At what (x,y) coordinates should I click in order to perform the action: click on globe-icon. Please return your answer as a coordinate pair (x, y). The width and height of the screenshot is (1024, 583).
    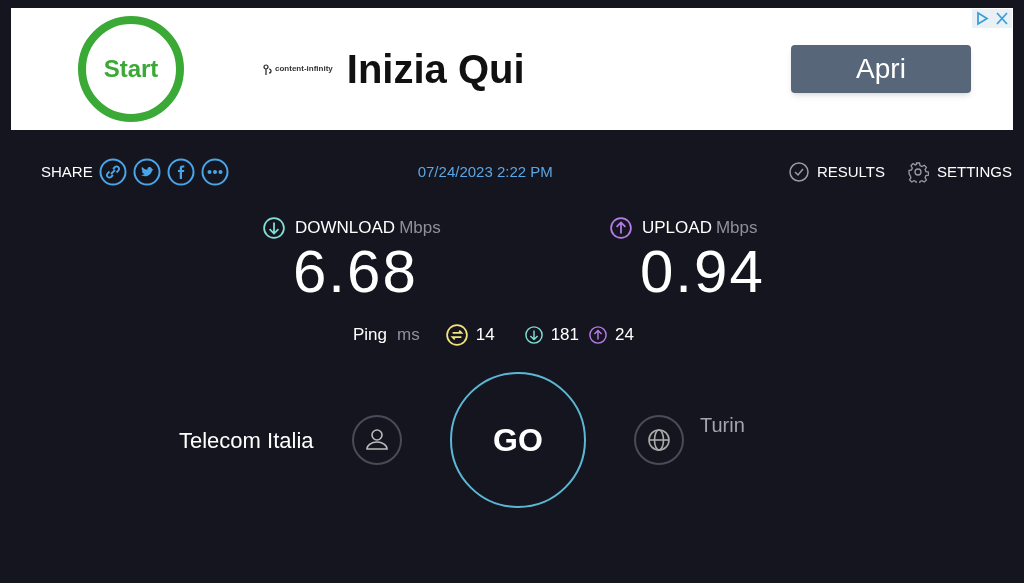
    Looking at the image, I should click on (659, 440).